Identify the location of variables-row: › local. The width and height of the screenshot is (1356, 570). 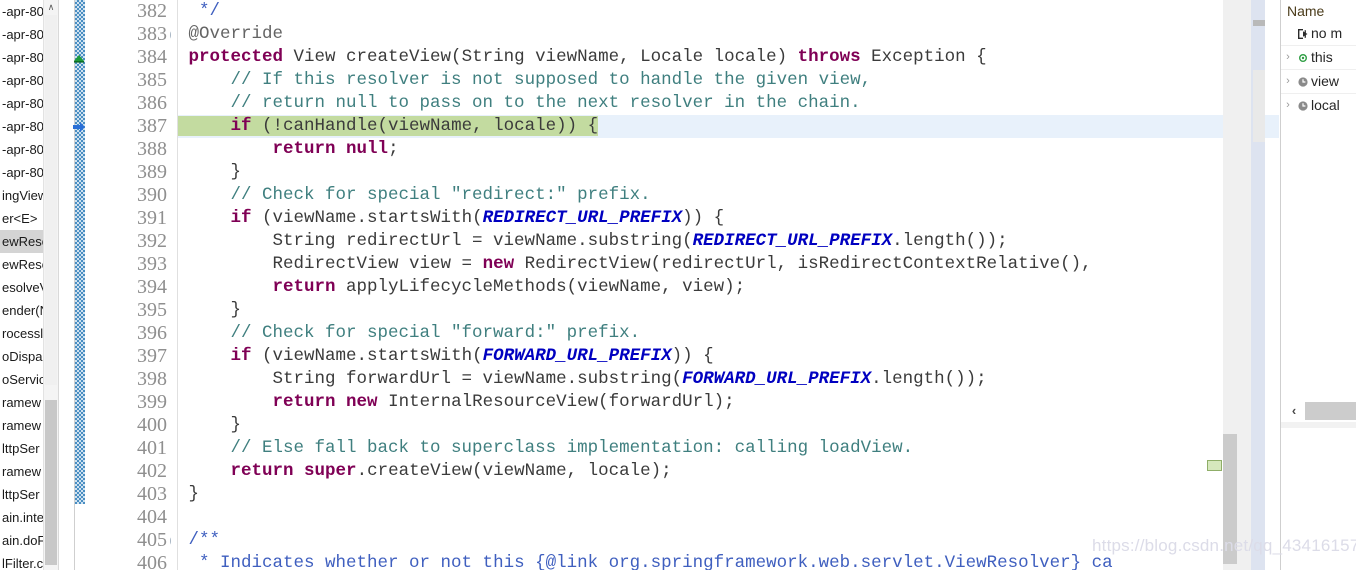
(1318, 105).